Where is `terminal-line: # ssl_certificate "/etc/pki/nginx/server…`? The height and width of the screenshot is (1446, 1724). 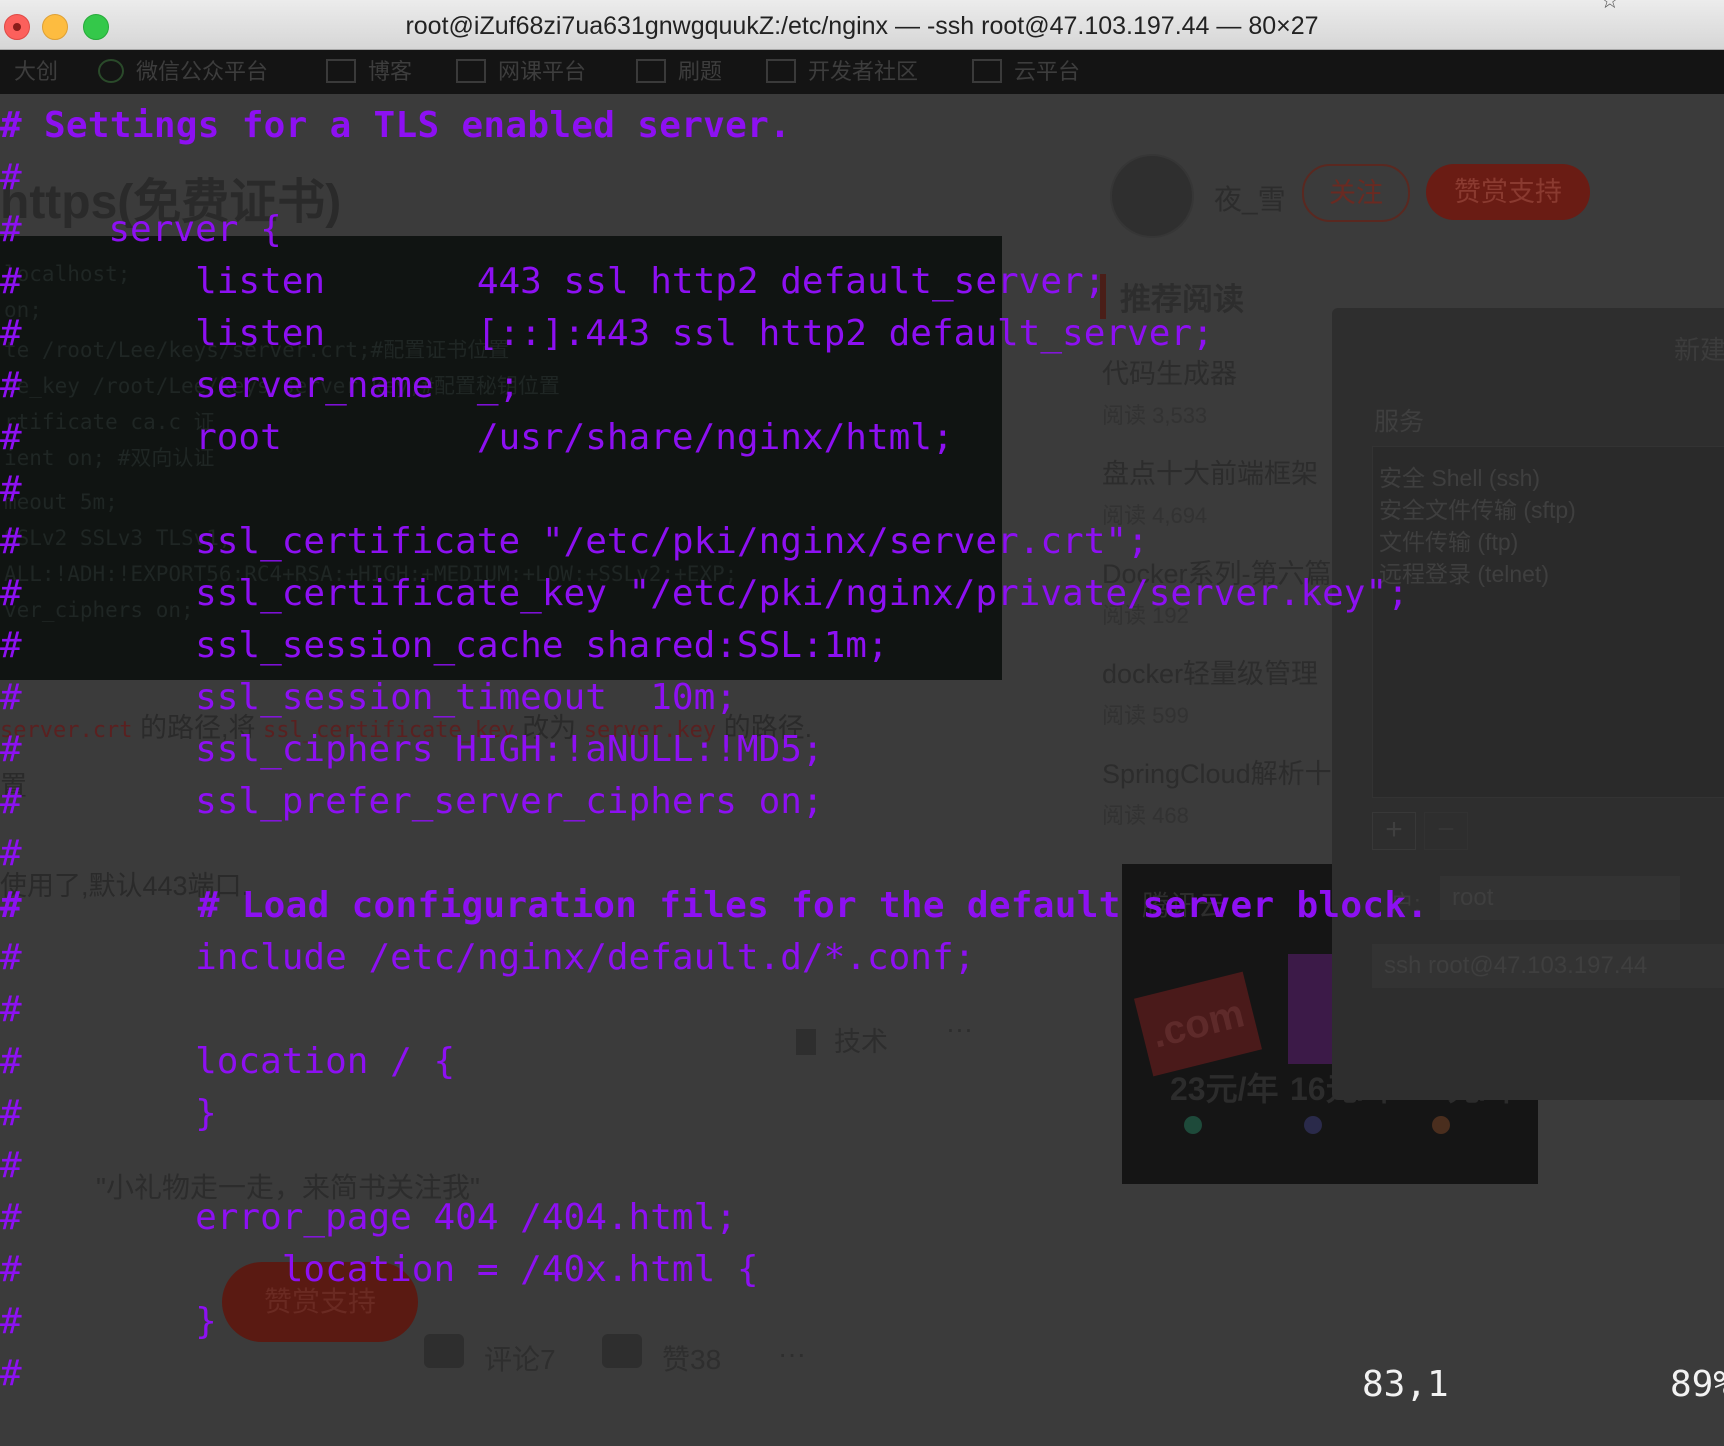
terminal-line: # ssl_certificate "/etc/pki/nginx/server… is located at coordinates (574, 541).